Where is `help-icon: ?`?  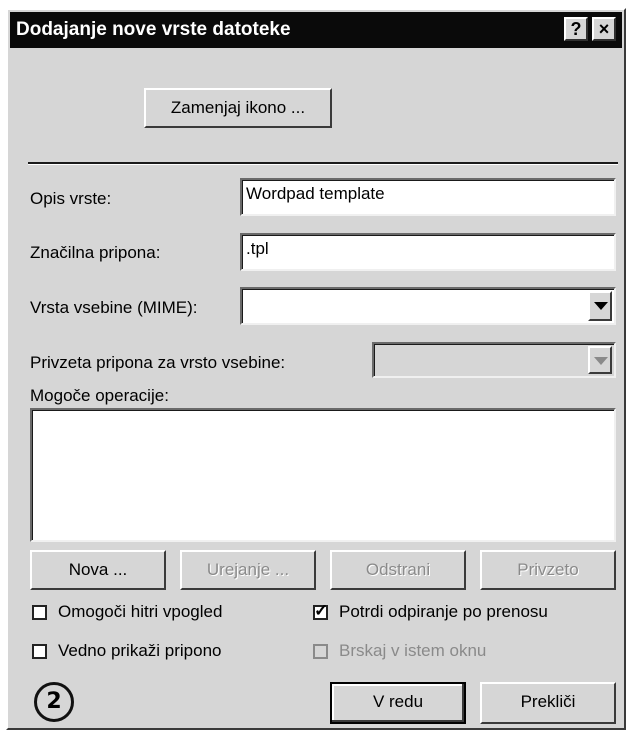
help-icon: ? is located at coordinates (576, 29).